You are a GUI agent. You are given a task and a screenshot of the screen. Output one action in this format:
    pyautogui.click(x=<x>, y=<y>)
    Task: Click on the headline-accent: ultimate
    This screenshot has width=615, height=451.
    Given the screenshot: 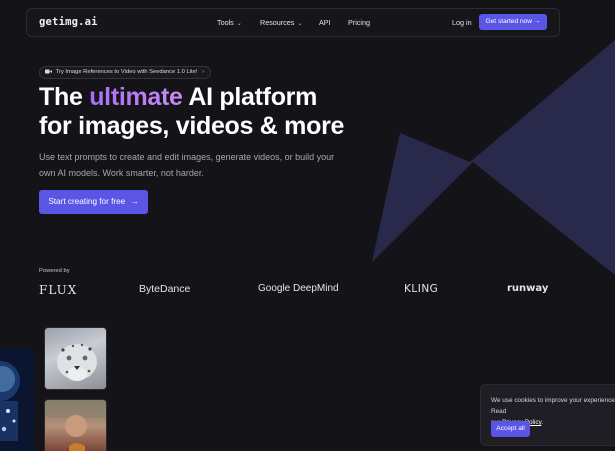 What is the action you would take?
    pyautogui.click(x=136, y=97)
    